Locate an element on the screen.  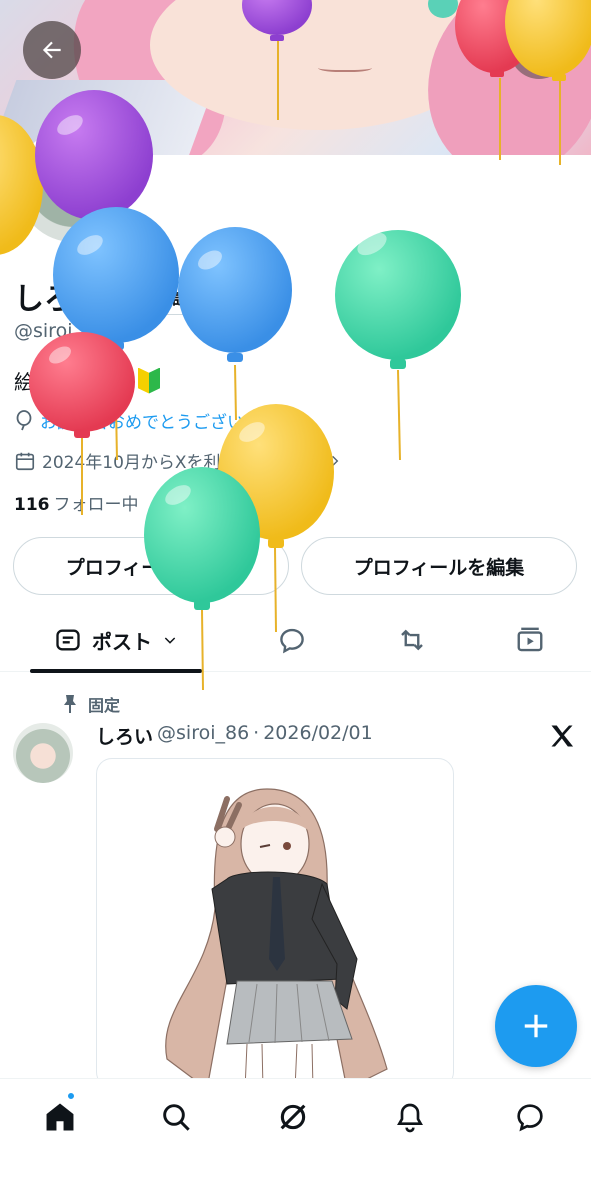
check-badge-icon is located at coordinates (139, 296).